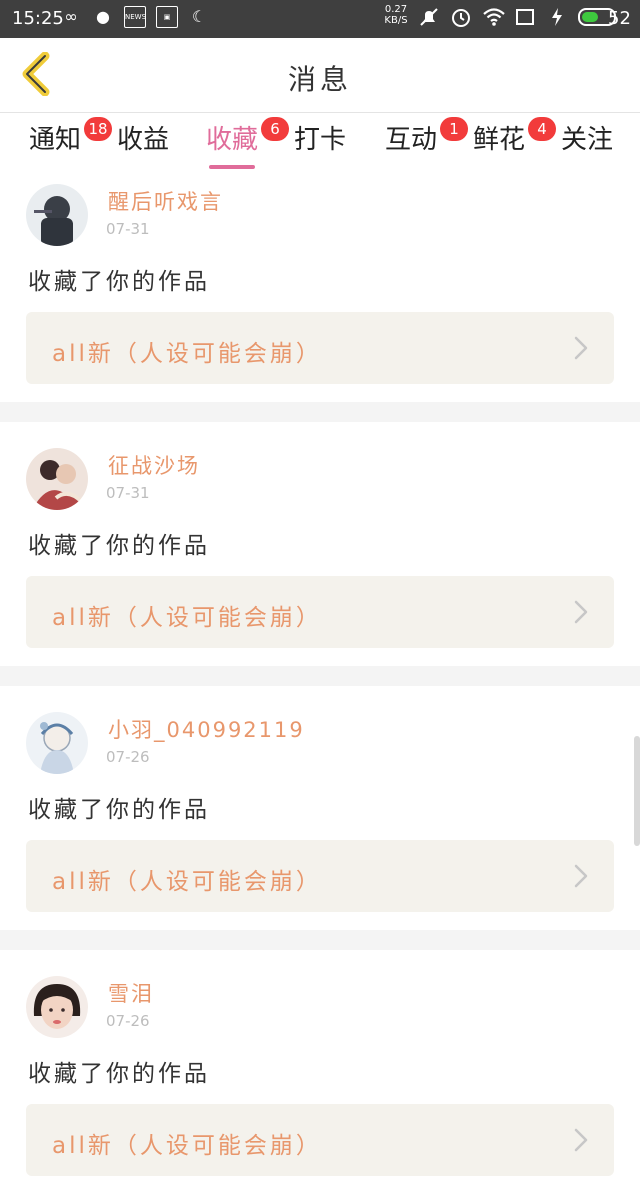 Image resolution: width=640 pixels, height=1202 pixels. Describe the element at coordinates (231, 140) in the screenshot. I see `tab-label: 收藏` at that location.